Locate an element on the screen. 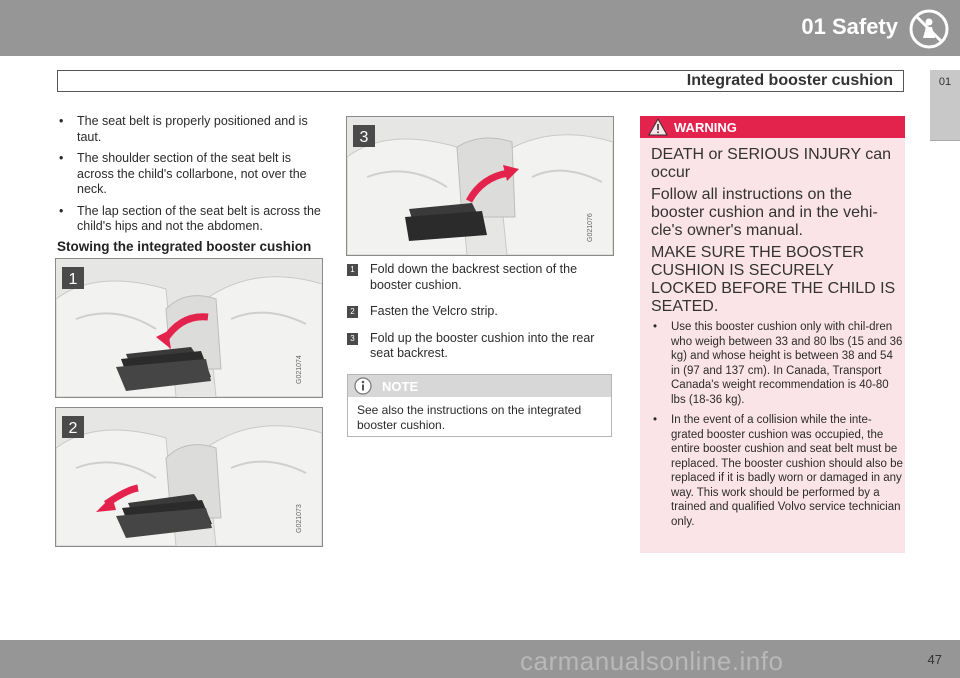 This screenshot has width=960, height=678. section-title: Integrated booster cushion is located at coordinates (789, 80).